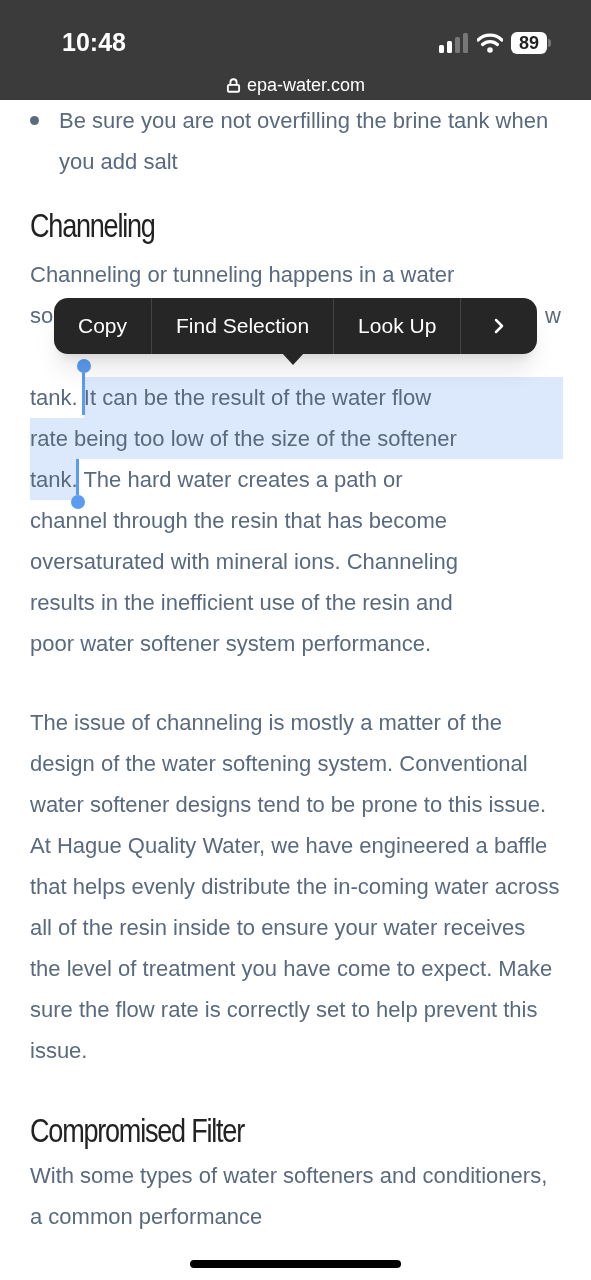 Image resolution: width=591 pixels, height=1280 pixels. I want to click on bullet-icon, so click(34, 120).